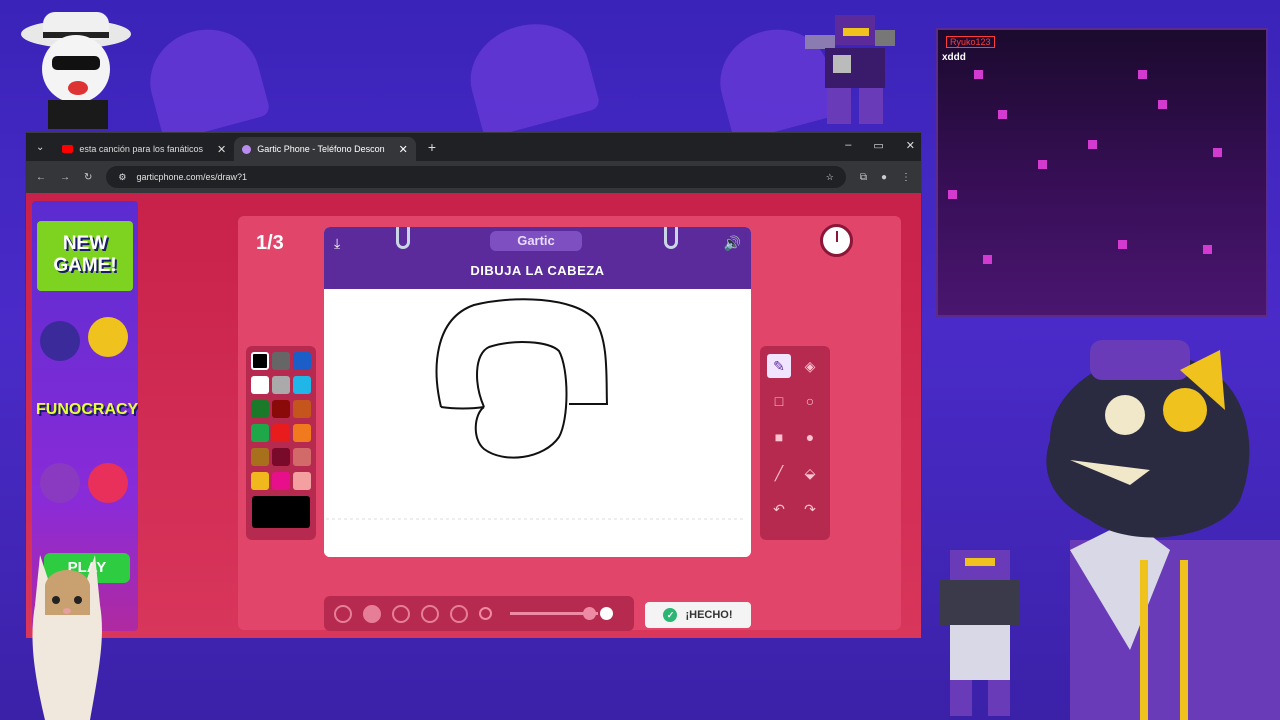 The height and width of the screenshot is (720, 1280). I want to click on window-controls: – ▭ ✕, so click(880, 145).